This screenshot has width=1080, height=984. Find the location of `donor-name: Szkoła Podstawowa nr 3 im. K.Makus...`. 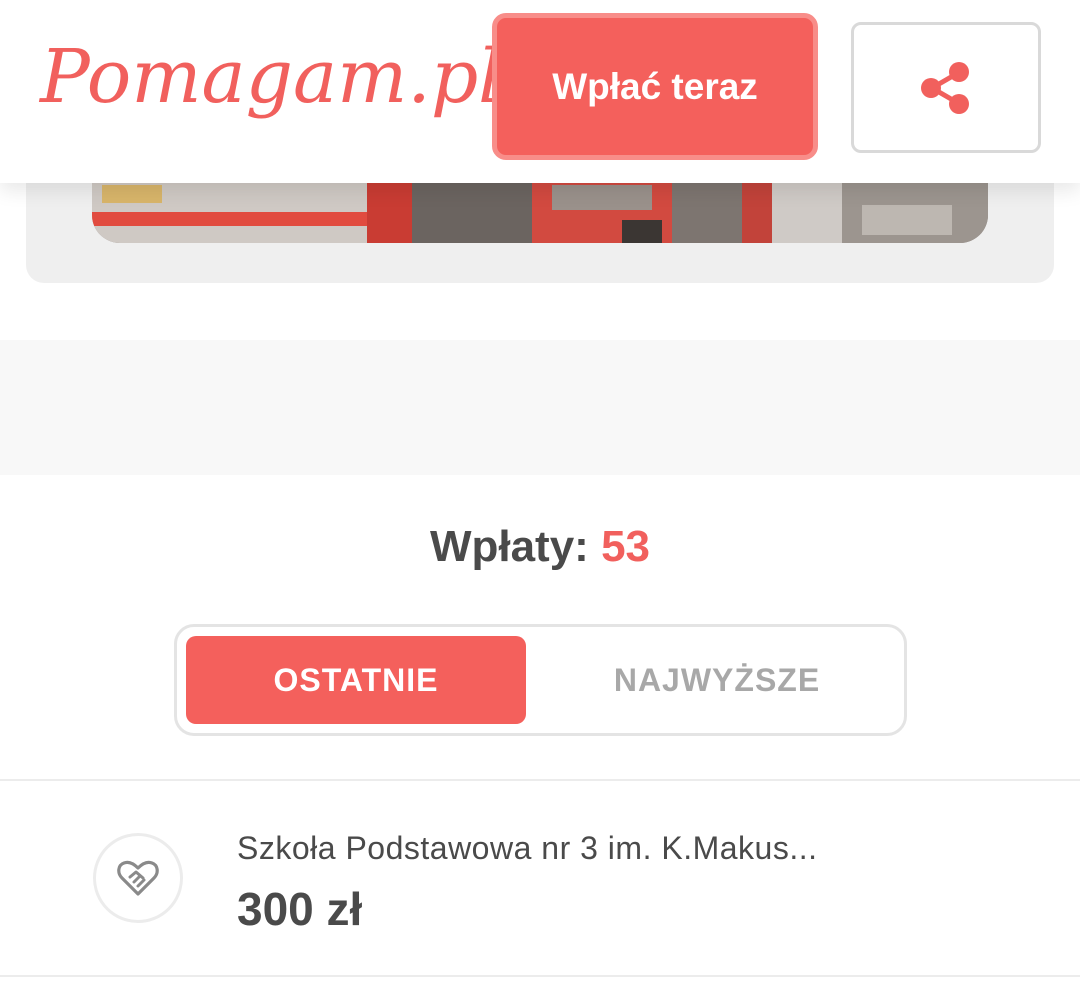

donor-name: Szkoła Podstawowa nr 3 im. K.Makus... is located at coordinates (527, 848).